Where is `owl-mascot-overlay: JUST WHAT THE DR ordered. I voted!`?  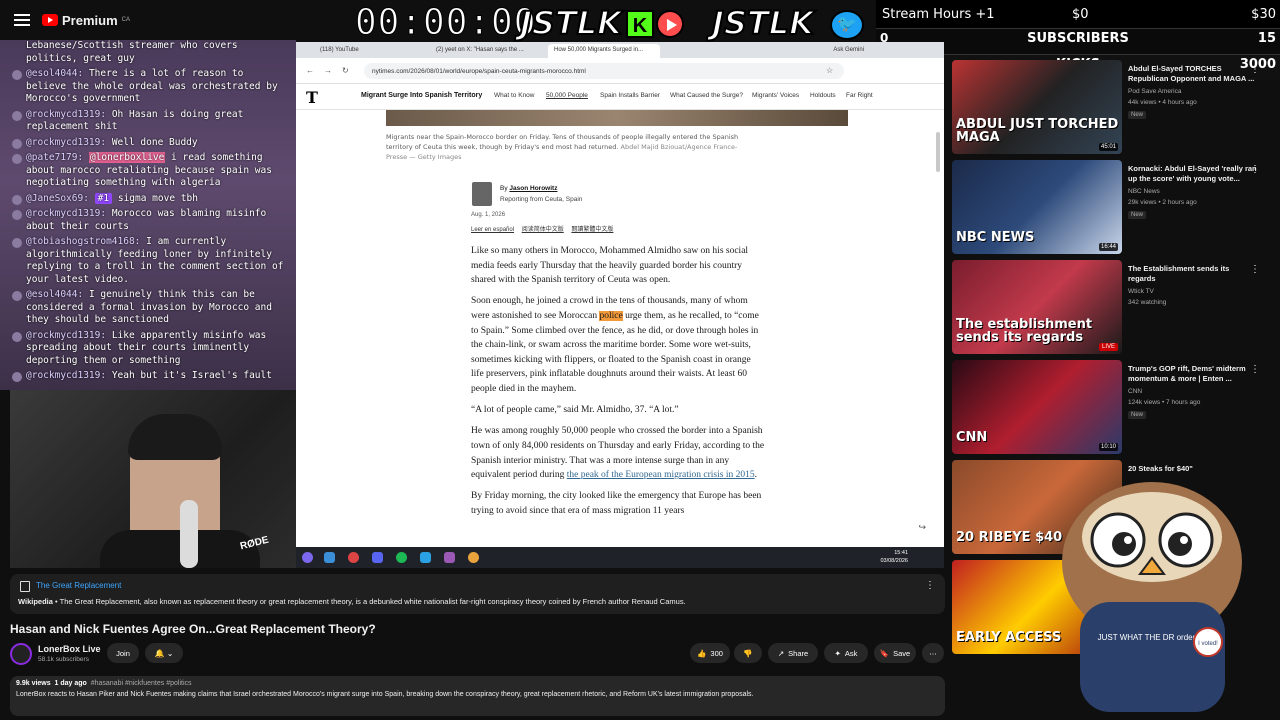 owl-mascot-overlay: JUST WHAT THE DR ordered. I voted! is located at coordinates (1152, 597).